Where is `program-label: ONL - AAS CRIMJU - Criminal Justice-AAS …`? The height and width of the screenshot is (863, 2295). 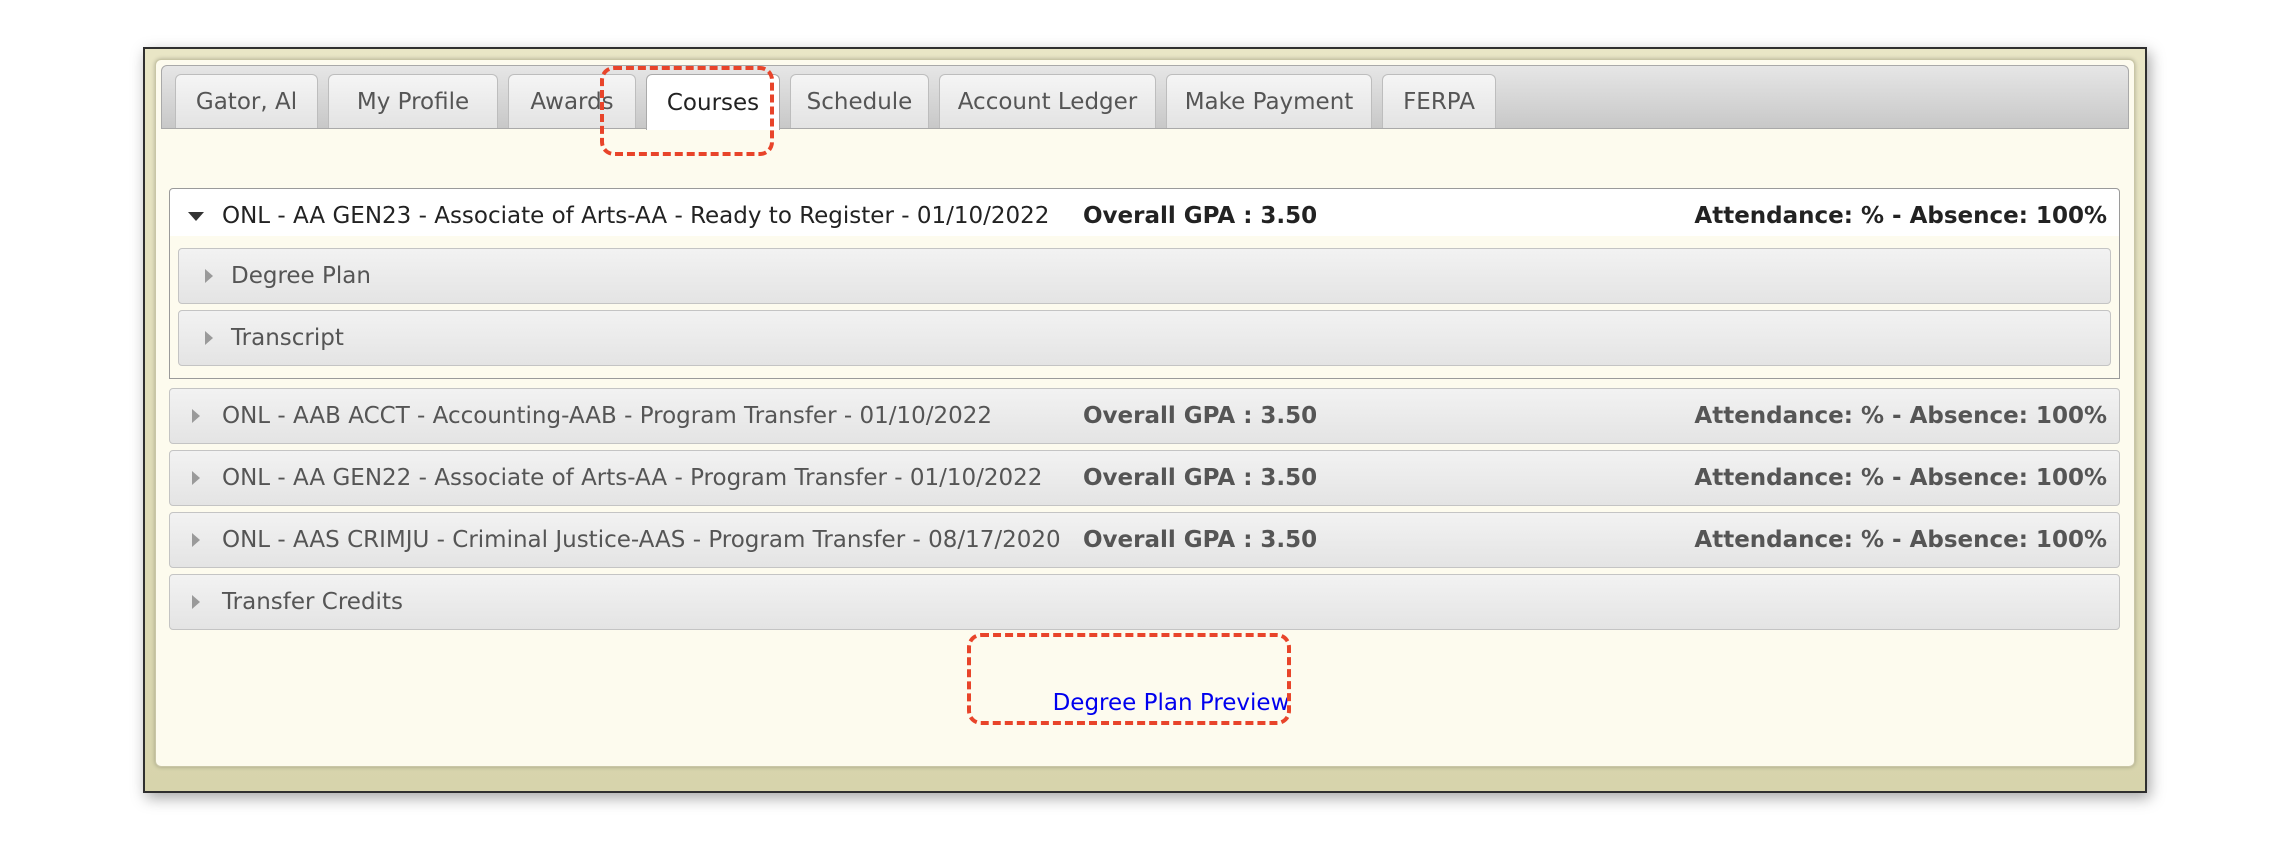 program-label: ONL - AAS CRIMJU - Criminal Justice-AAS … is located at coordinates (641, 540).